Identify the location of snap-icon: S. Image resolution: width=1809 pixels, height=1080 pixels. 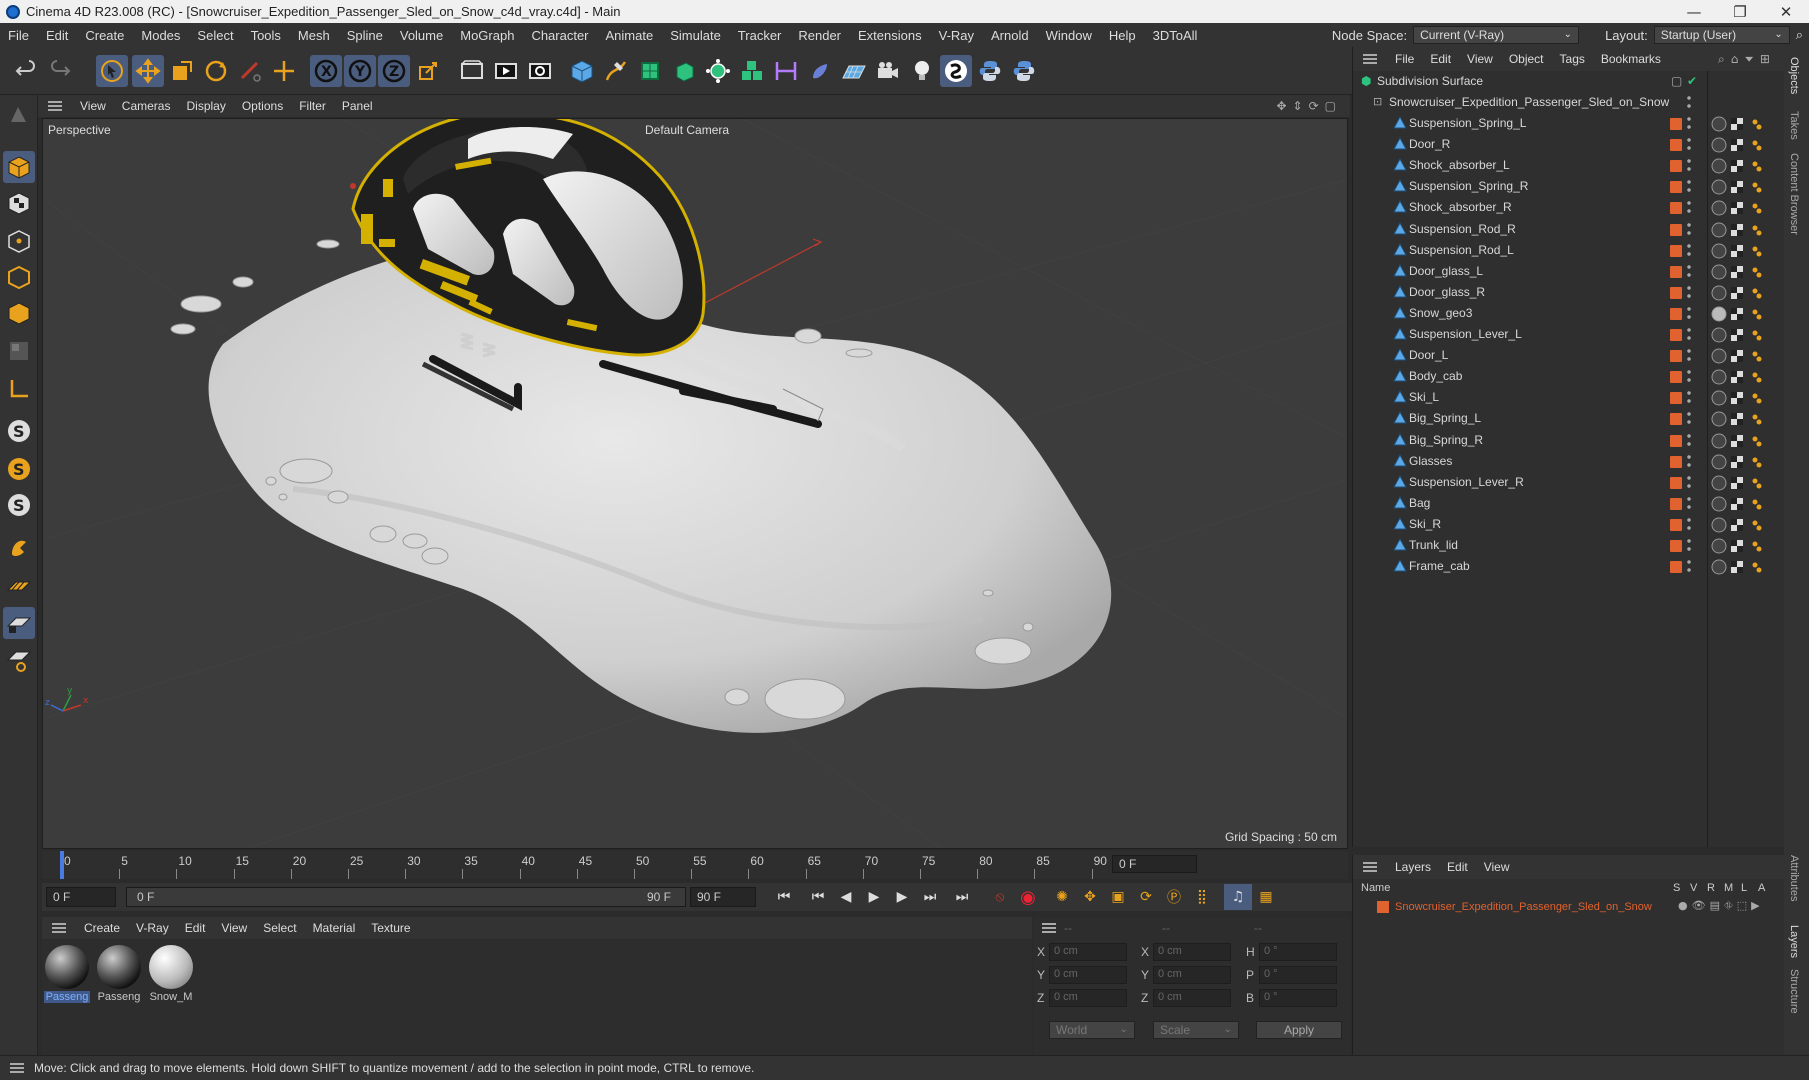
(19, 431).